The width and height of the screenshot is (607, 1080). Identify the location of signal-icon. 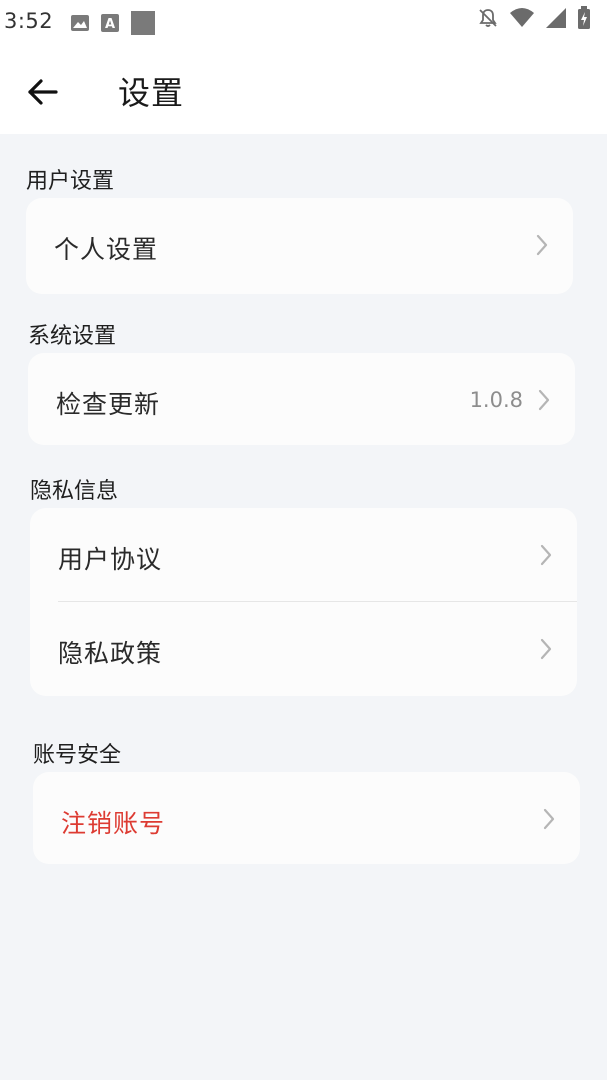
(556, 18).